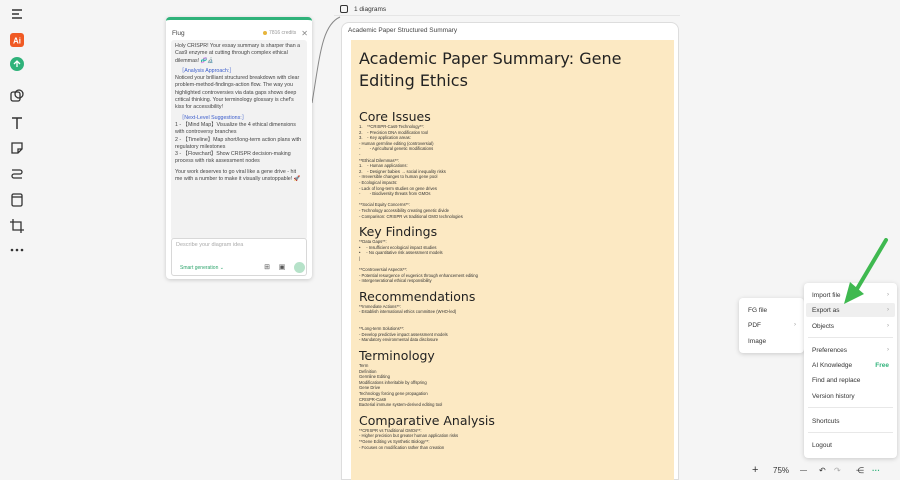 This screenshot has height=480, width=900. I want to click on export-pdf-label: PDF, so click(754, 325).